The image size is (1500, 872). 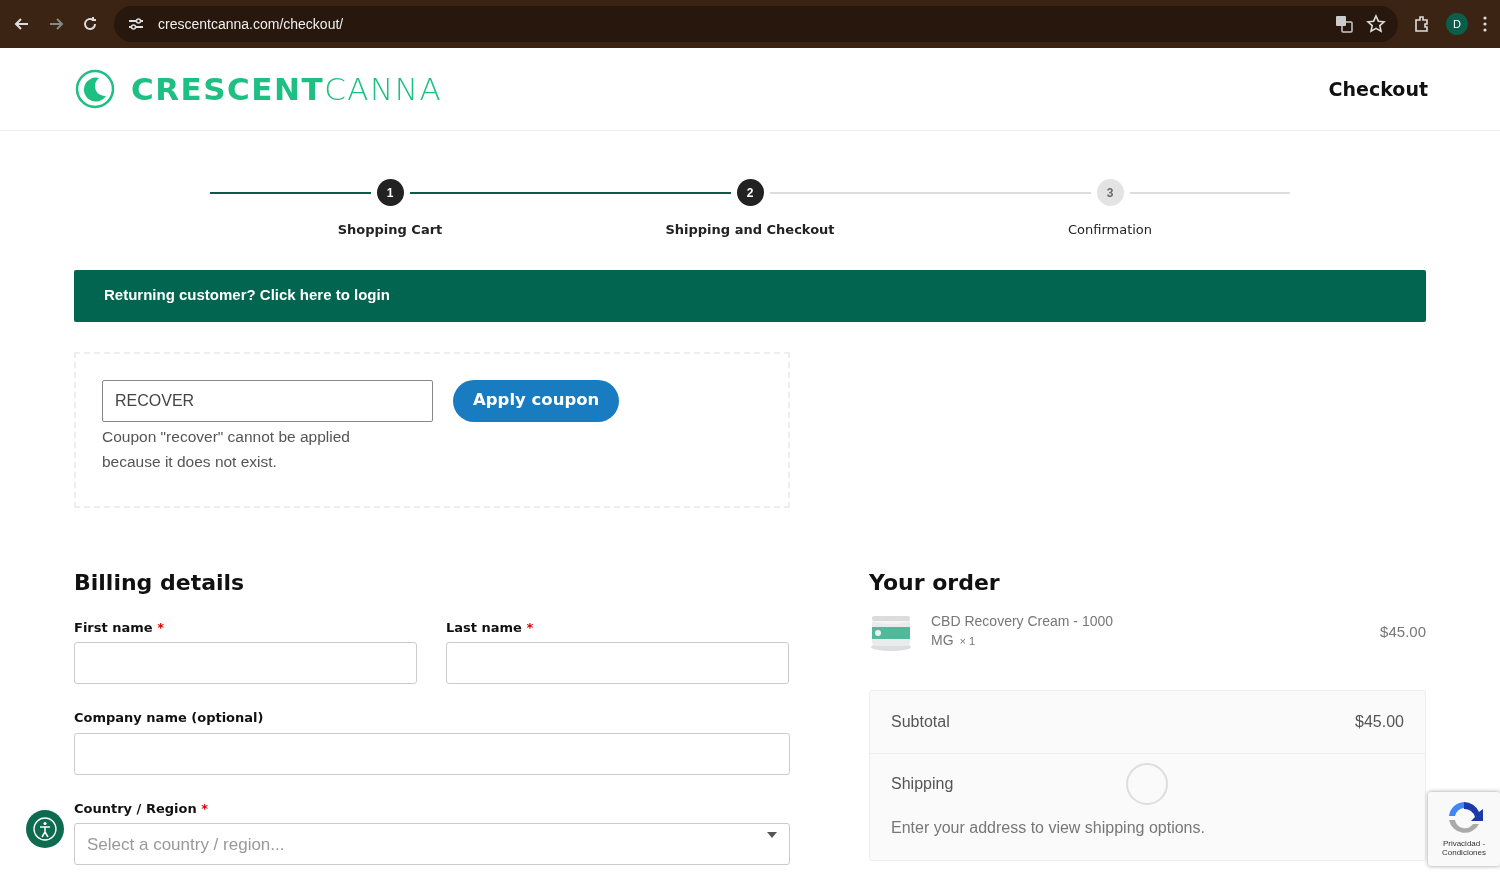 What do you see at coordinates (920, 721) in the screenshot?
I see `subtotal-label: Subtotal` at bounding box center [920, 721].